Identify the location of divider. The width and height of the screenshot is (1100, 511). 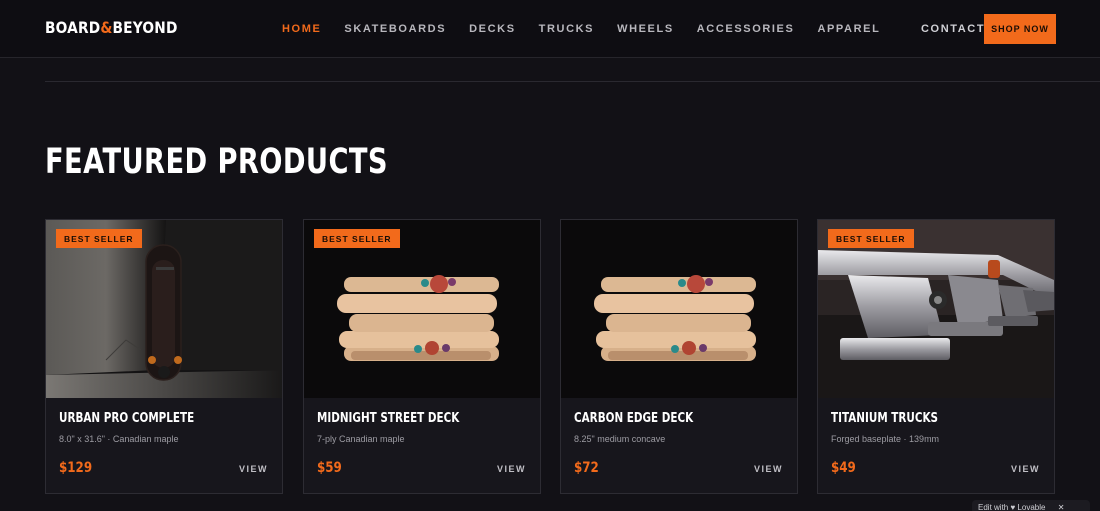
(572, 81).